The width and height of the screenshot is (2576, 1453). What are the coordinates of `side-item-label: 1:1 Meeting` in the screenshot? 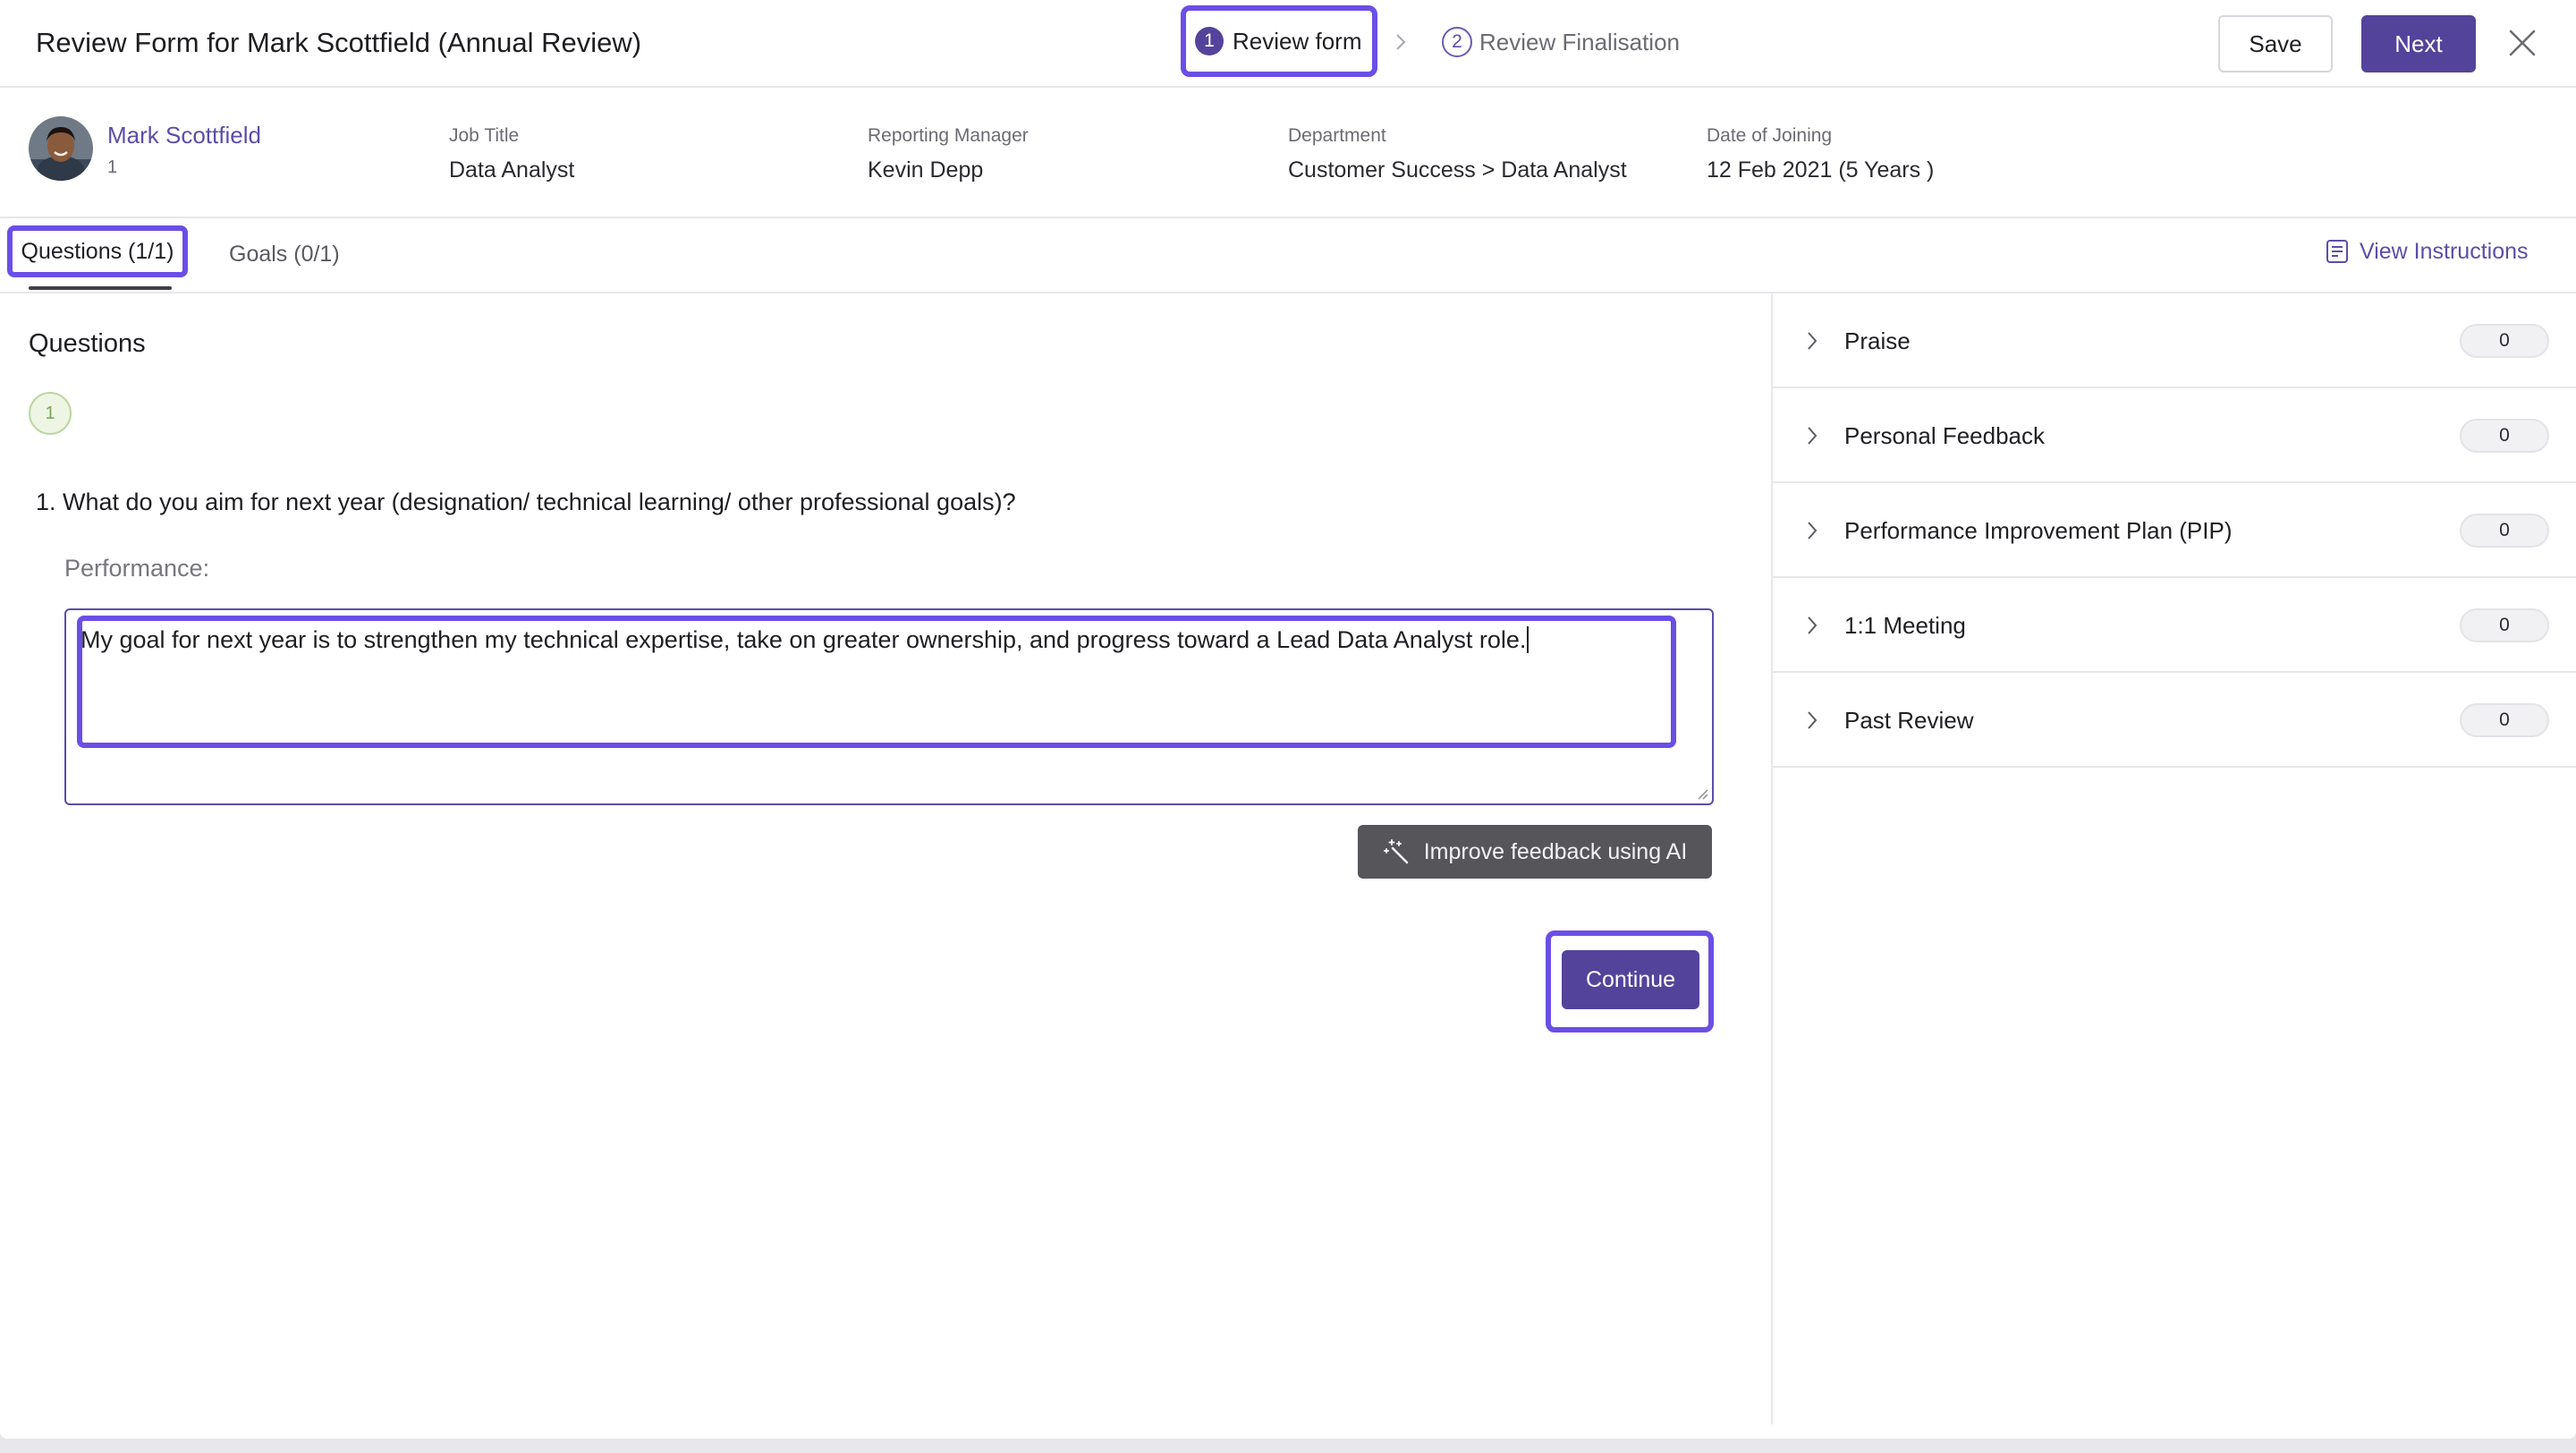 It's located at (1905, 625).